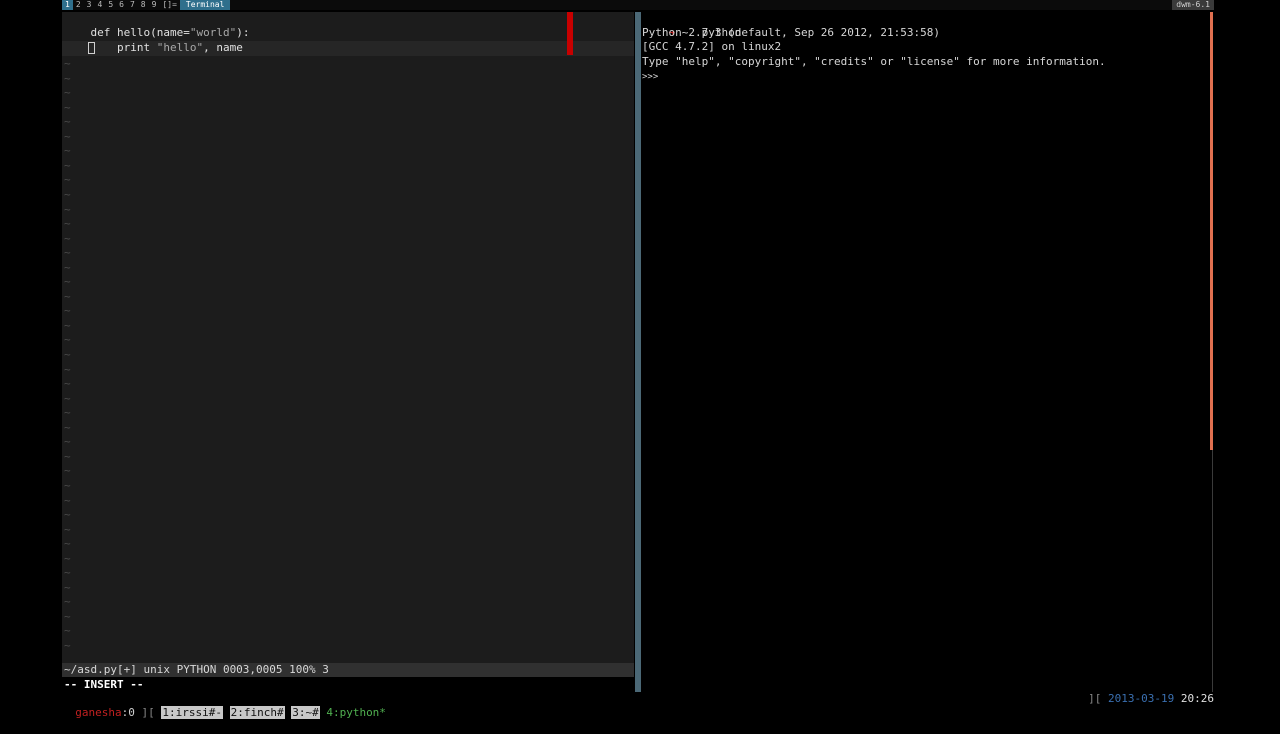 The image size is (1280, 734). Describe the element at coordinates (104, 684) in the screenshot. I see `vim-mode-indicator: -- INSERT --` at that location.